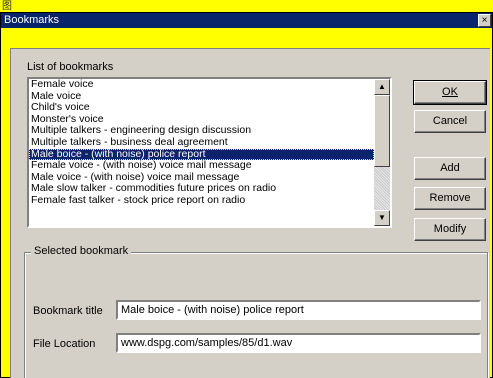 The image size is (493, 378). I want to click on title-bar: Bookmarks ×, so click(246, 20).